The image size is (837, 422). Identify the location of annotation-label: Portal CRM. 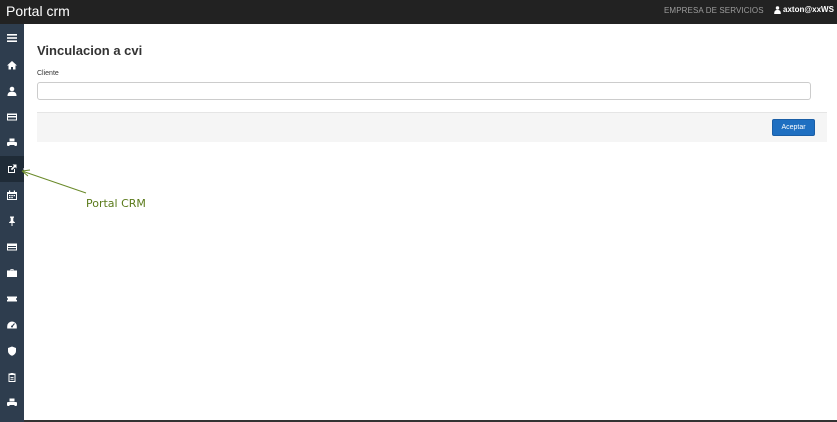
(116, 203).